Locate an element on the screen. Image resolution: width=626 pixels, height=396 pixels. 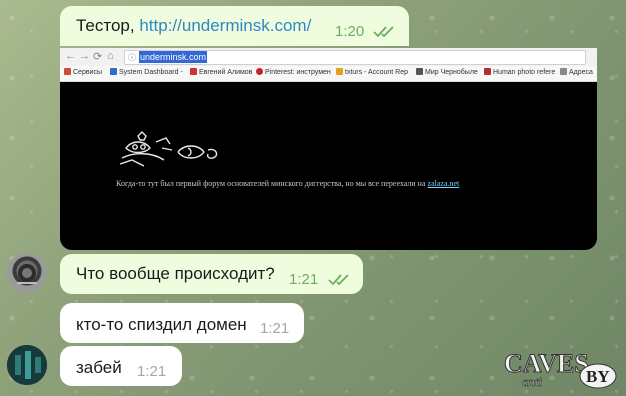
bookmark-label: Мир Чернобыле is located at coordinates (451, 72).